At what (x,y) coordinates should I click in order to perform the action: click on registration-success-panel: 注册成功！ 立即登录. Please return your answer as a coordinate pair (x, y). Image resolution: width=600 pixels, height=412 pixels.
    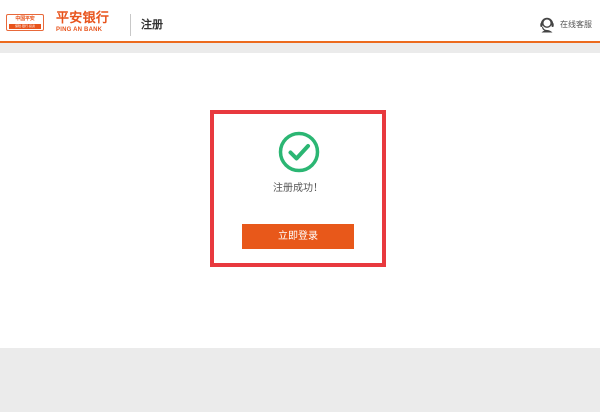
    Looking at the image, I should click on (298, 188).